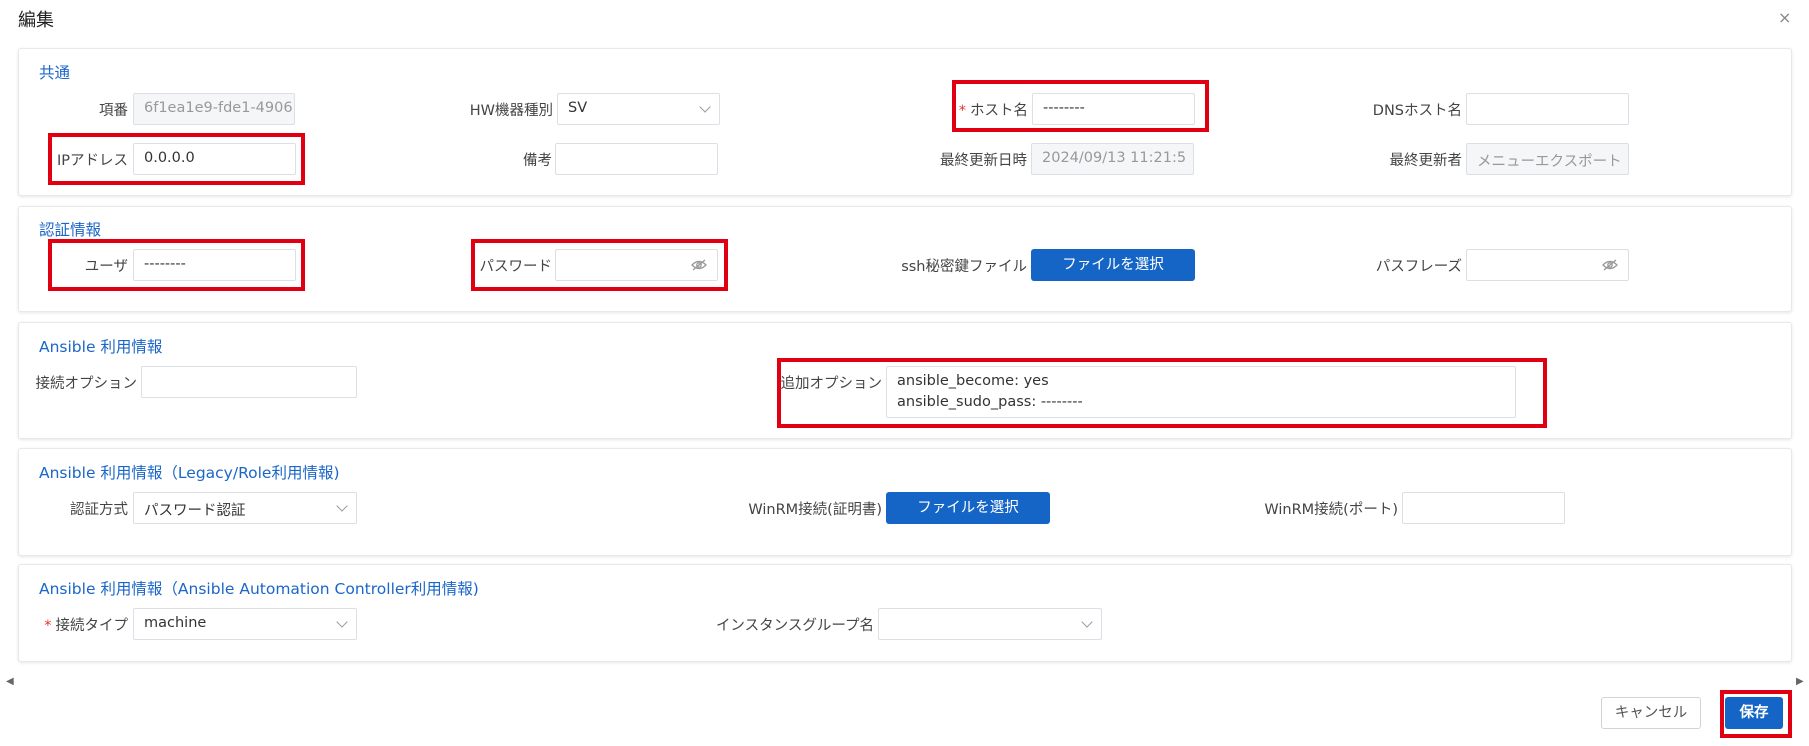 The image size is (1809, 746). Describe the element at coordinates (1426, 161) in the screenshot. I see `updated-by-label: 最終更新者` at that location.